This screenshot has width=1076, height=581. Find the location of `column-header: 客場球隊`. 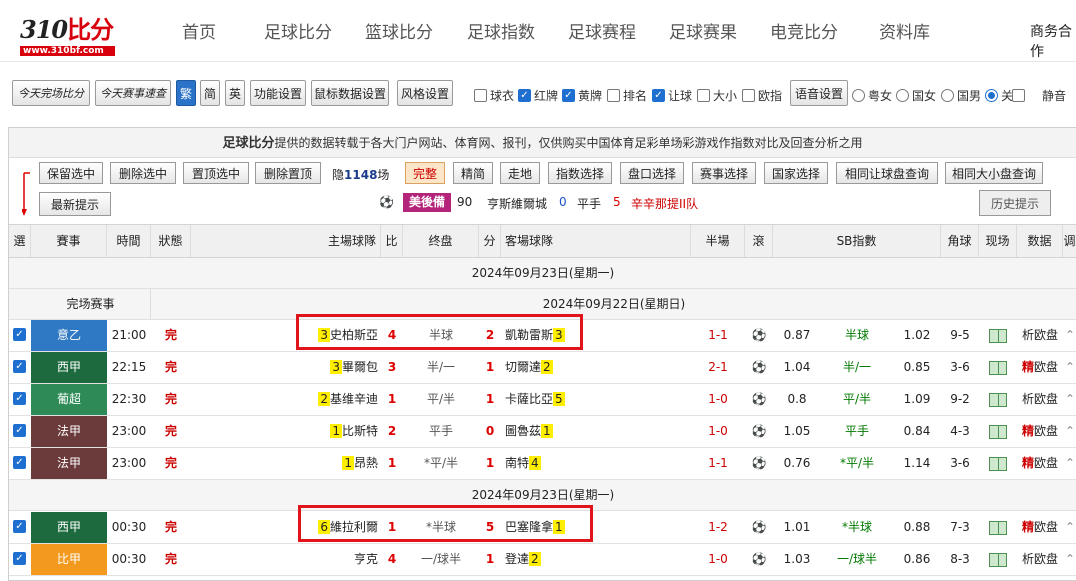

column-header: 客場球隊 is located at coordinates (596, 241).